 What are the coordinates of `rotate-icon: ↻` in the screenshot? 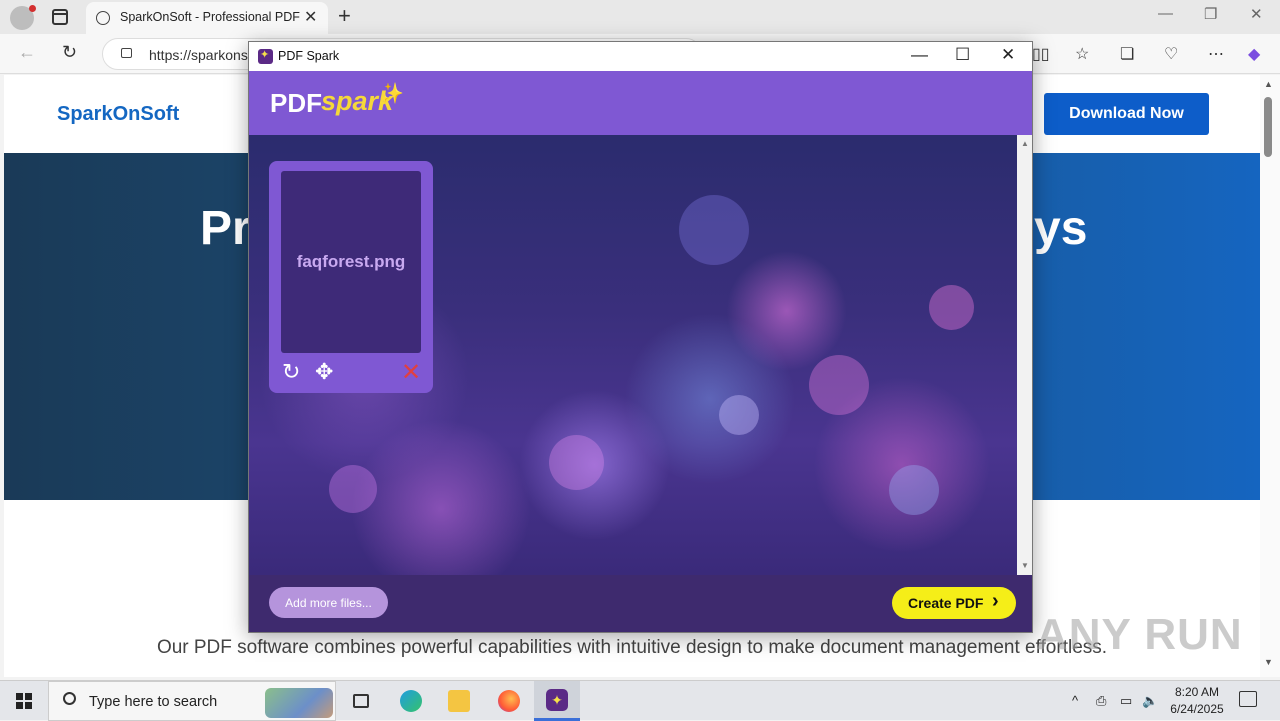 It's located at (291, 372).